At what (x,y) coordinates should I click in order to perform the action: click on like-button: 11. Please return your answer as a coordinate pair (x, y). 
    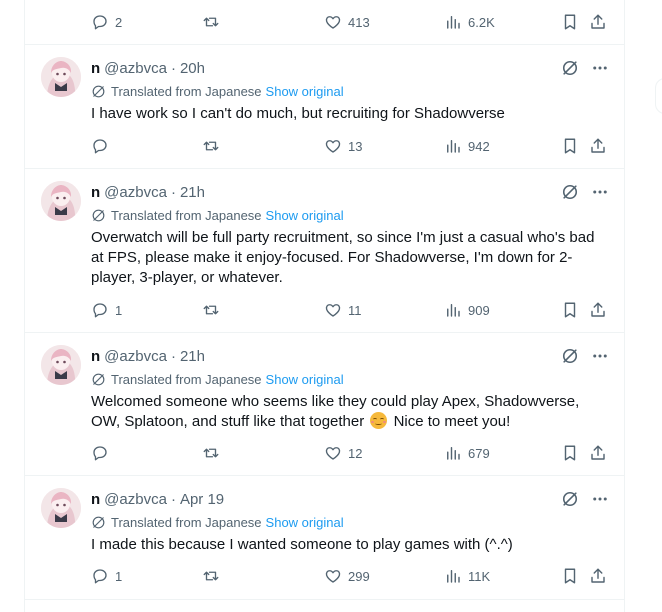
    Looking at the image, I should click on (343, 310).